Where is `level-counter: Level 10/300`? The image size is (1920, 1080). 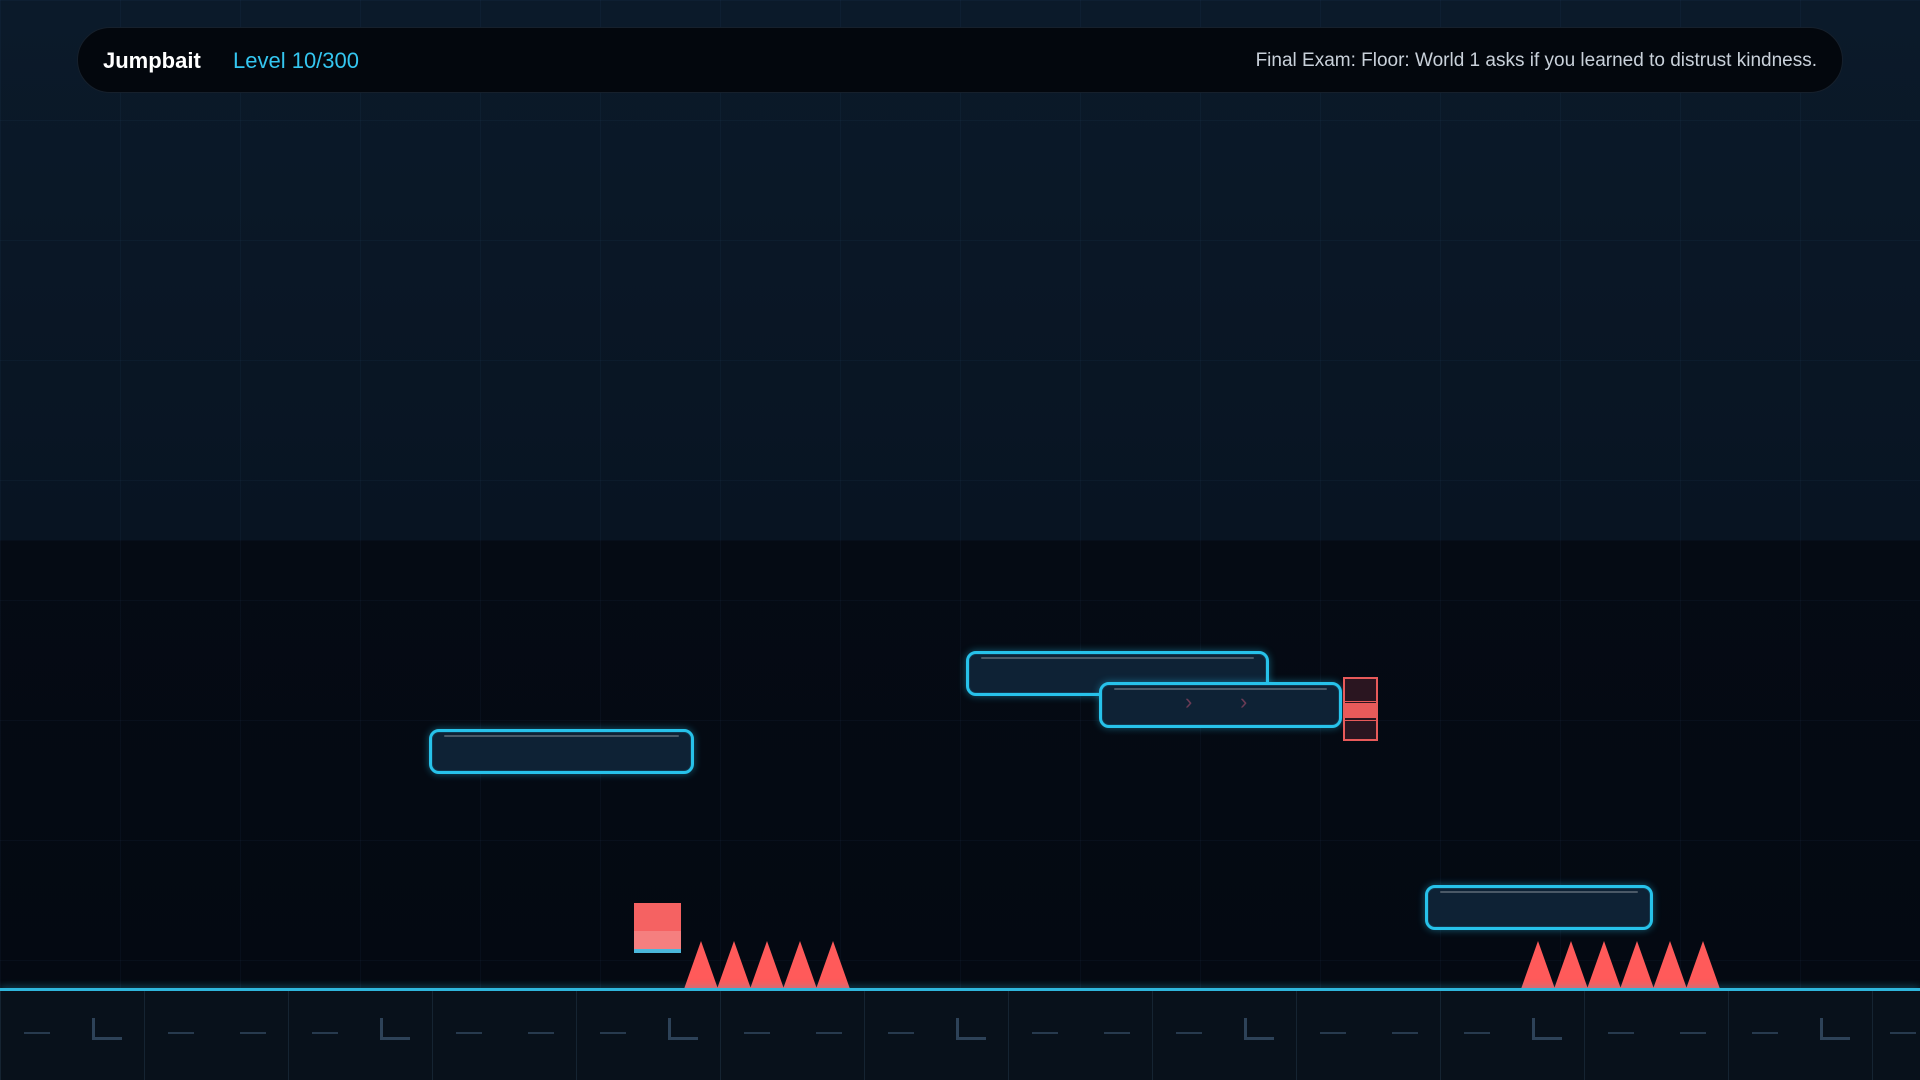
level-counter: Level 10/300 is located at coordinates (296, 60).